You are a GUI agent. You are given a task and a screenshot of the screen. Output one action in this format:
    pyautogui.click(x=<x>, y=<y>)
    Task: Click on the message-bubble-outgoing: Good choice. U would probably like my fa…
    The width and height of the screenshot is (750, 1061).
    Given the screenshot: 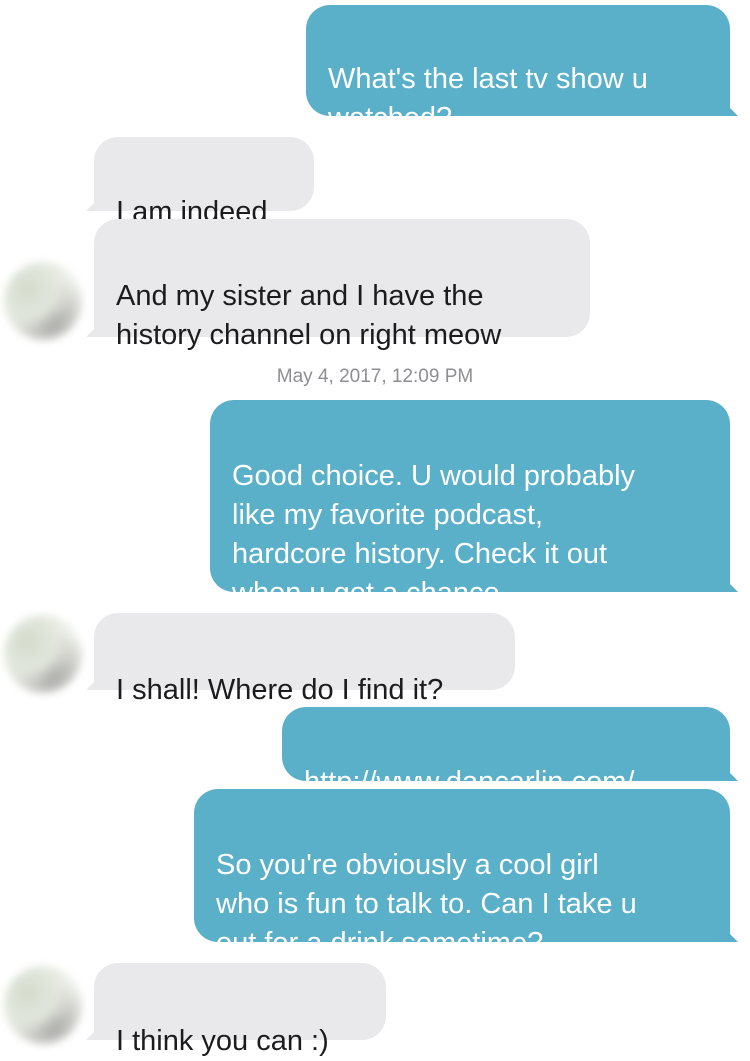 What is the action you would take?
    pyautogui.click(x=474, y=504)
    